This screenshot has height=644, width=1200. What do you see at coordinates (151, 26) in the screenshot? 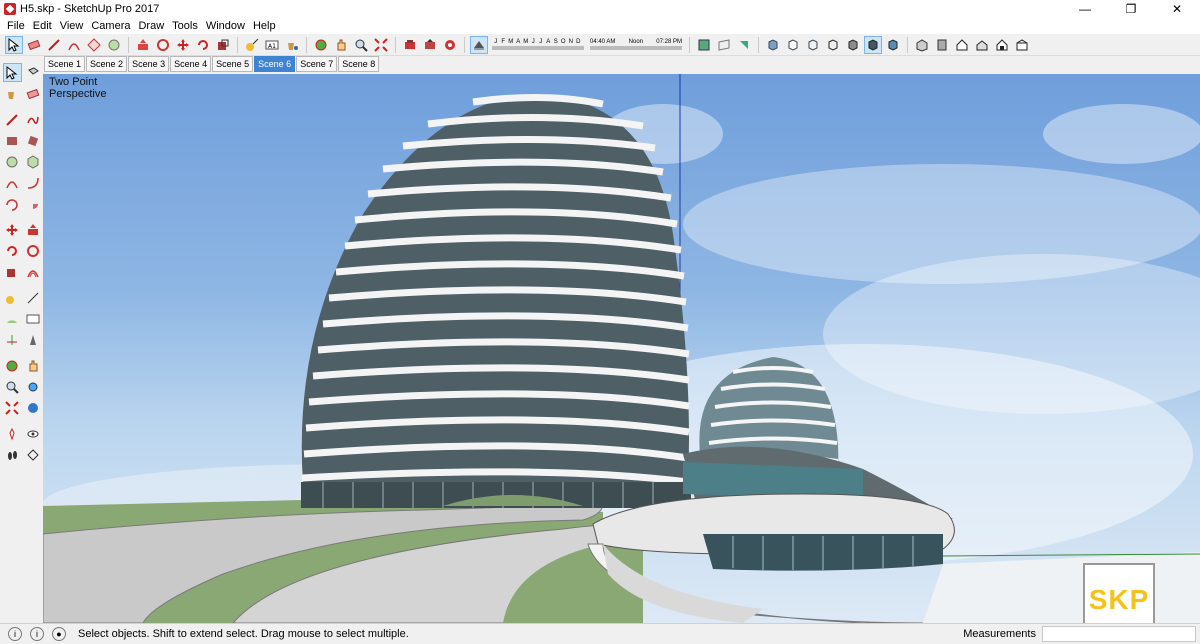
I see `menu-draw: Draw` at bounding box center [151, 26].